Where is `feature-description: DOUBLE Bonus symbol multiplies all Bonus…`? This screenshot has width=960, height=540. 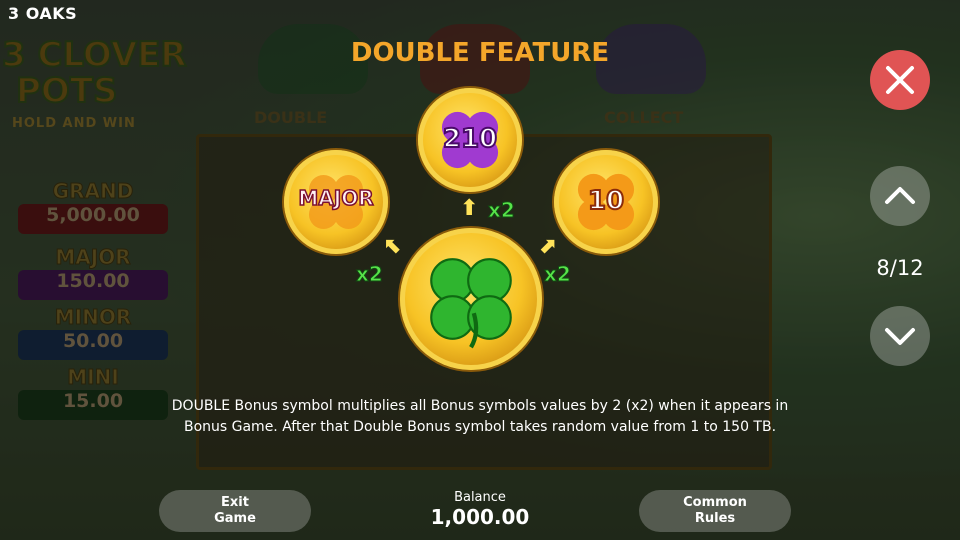
feature-description: DOUBLE Bonus symbol multiplies all Bonus… is located at coordinates (480, 416).